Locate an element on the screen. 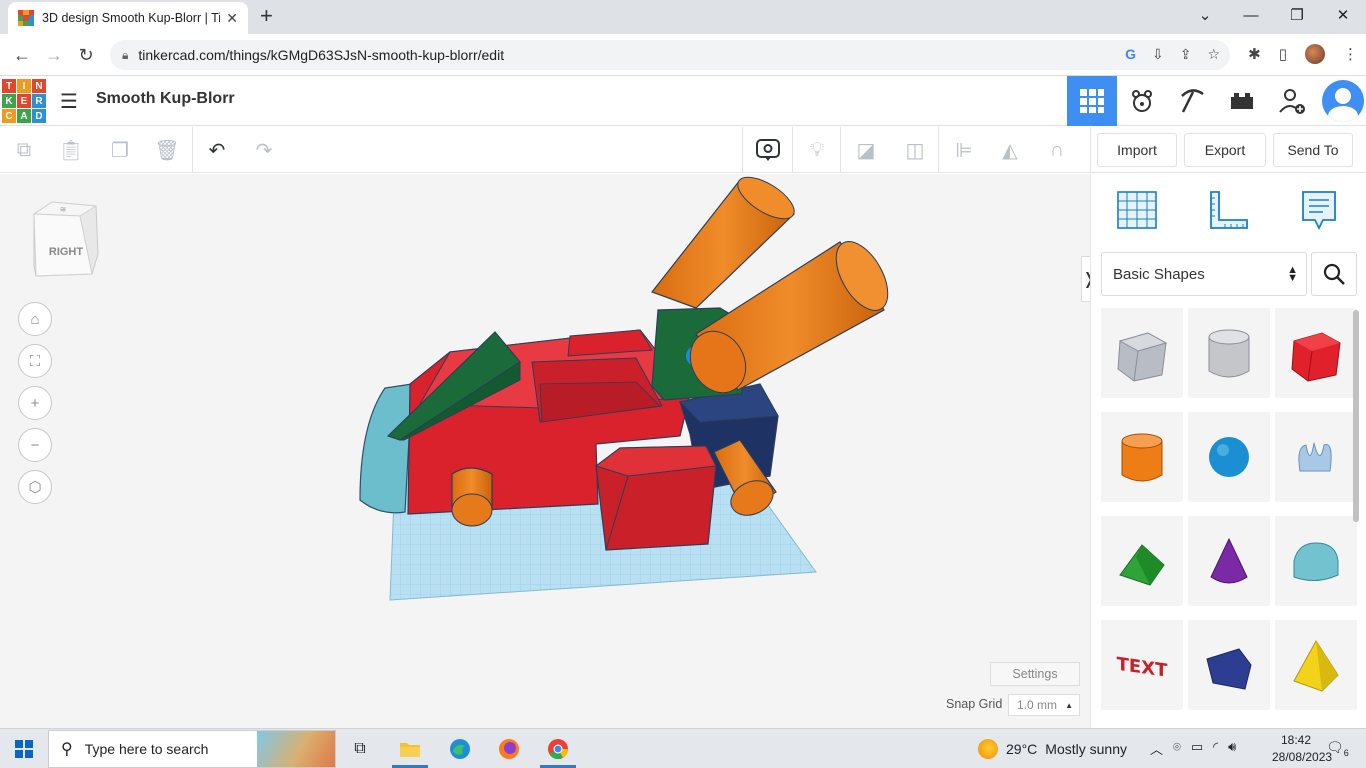  blocks-view-button is located at coordinates (1142, 101).